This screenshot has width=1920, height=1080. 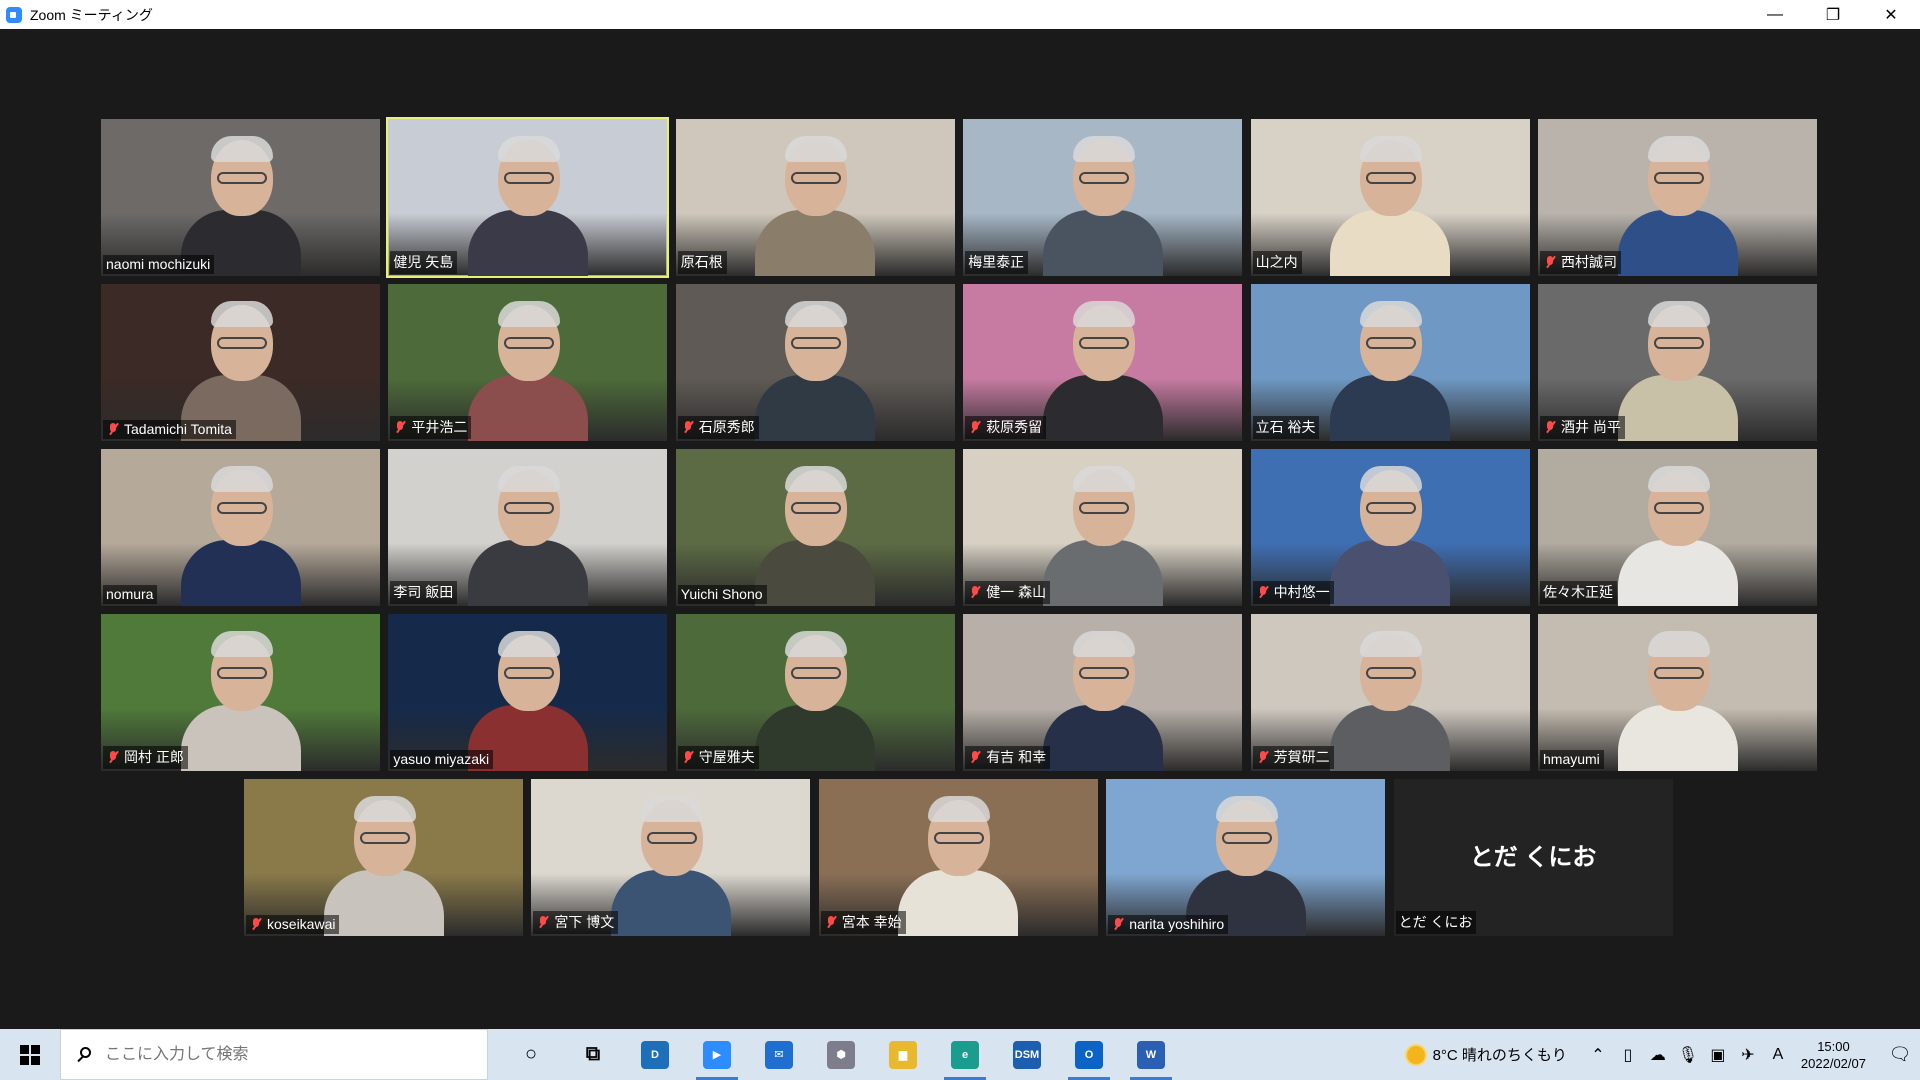 What do you see at coordinates (431, 427) in the screenshot?
I see `participant-name-tag: 平井浩二` at bounding box center [431, 427].